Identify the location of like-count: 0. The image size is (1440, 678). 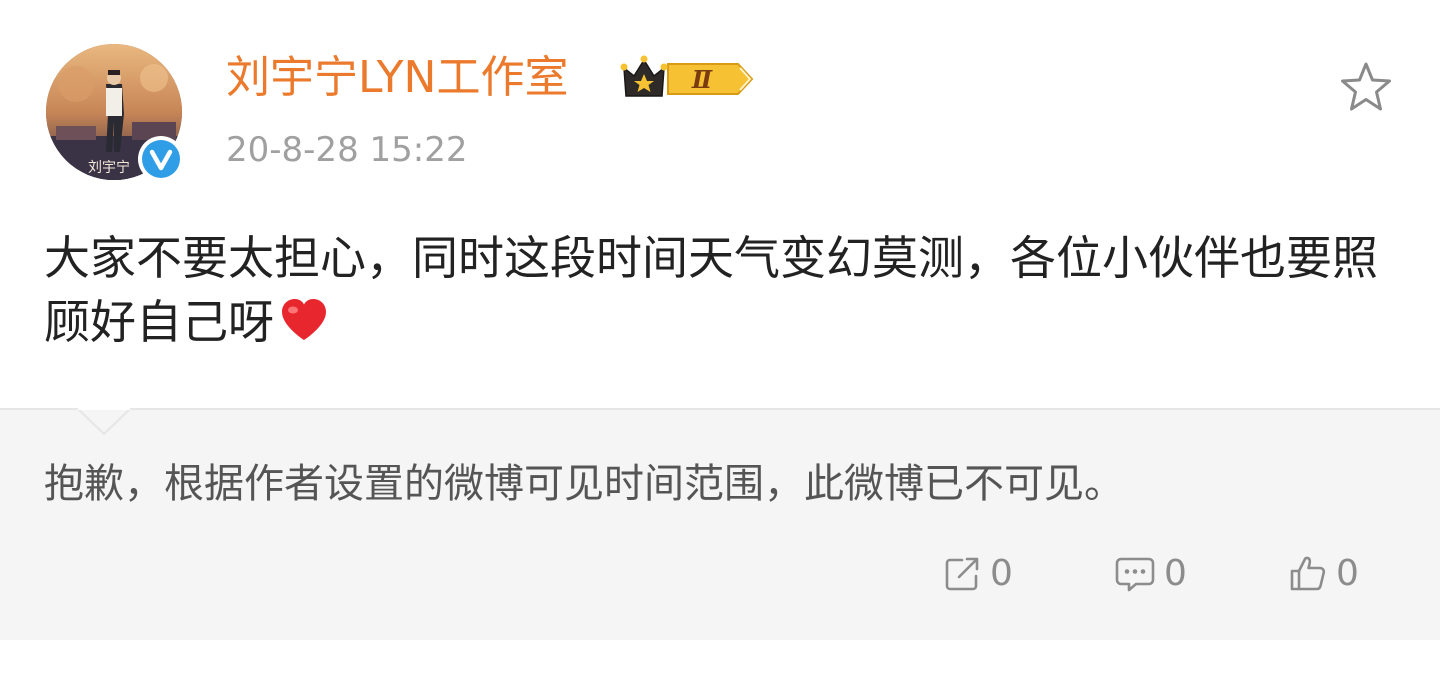
(1347, 573).